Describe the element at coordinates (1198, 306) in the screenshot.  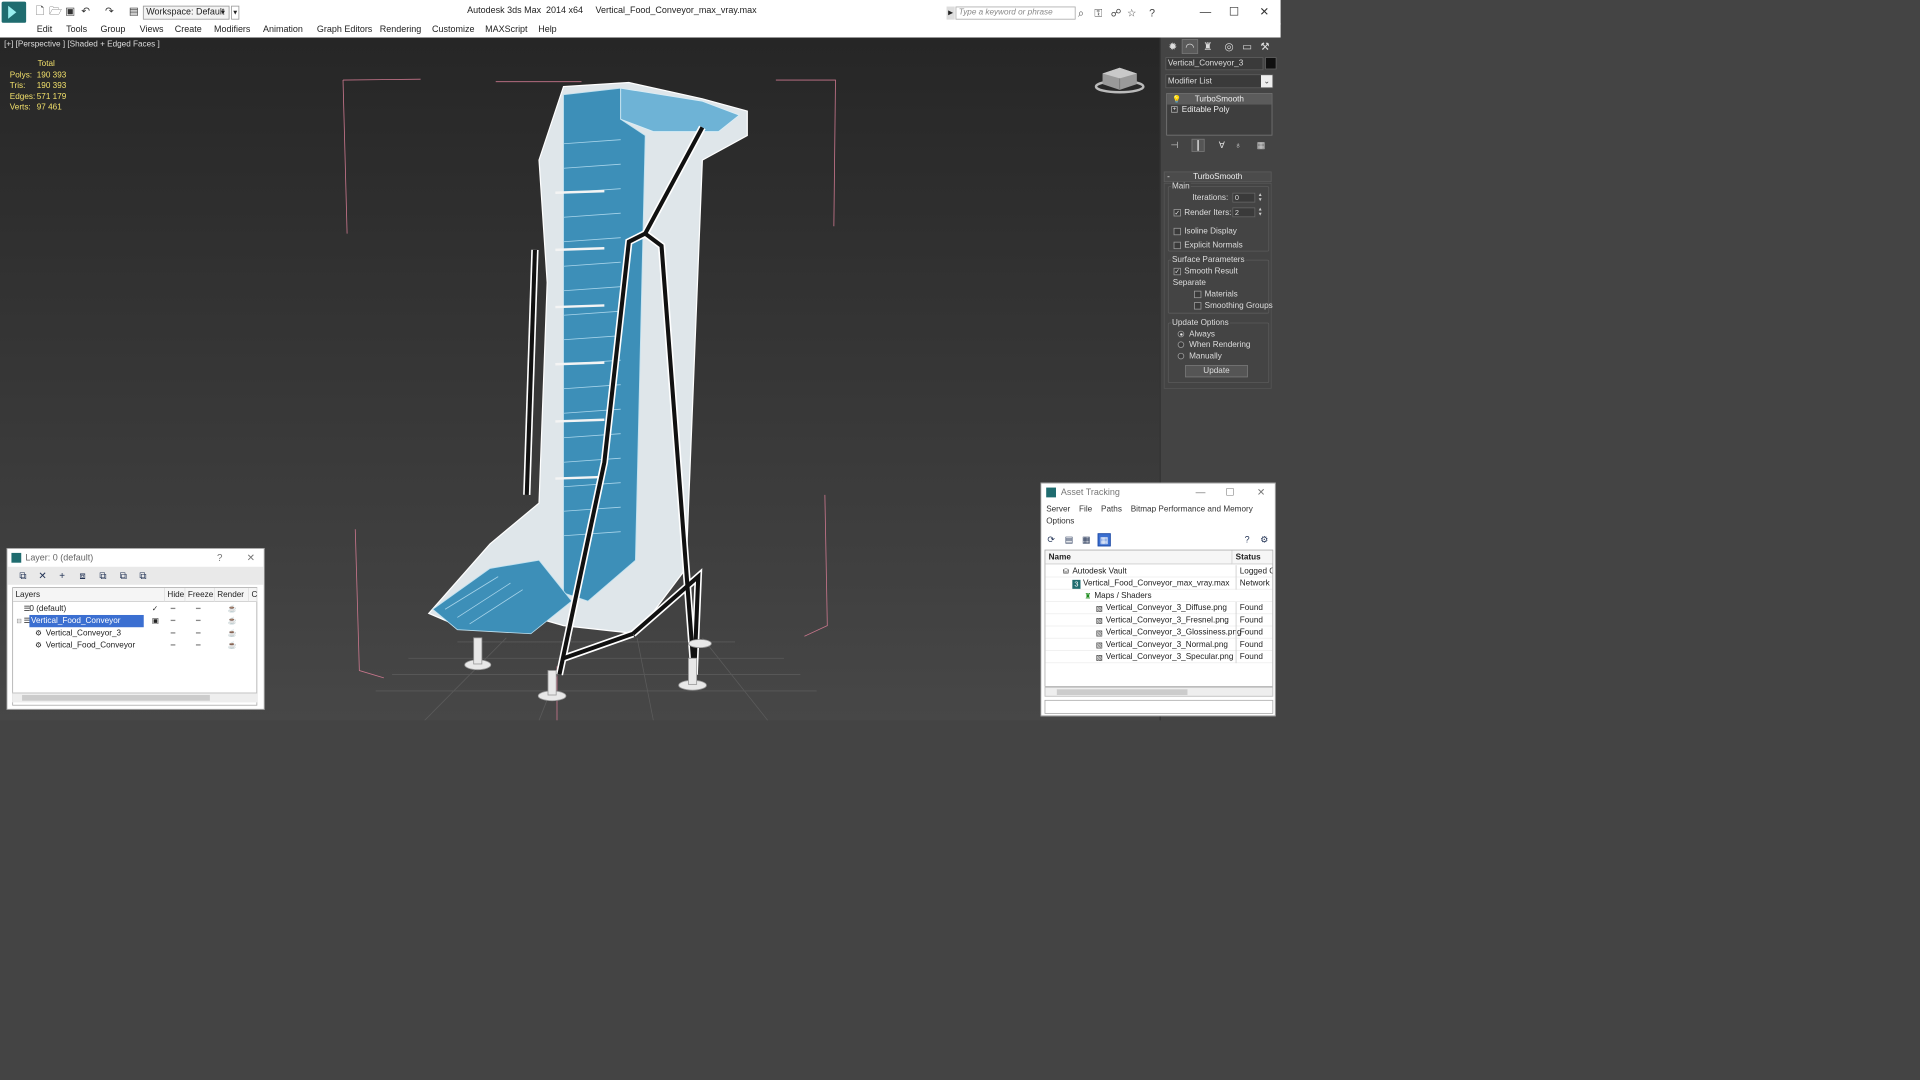
I see `smoothing-groups-checkbox` at that location.